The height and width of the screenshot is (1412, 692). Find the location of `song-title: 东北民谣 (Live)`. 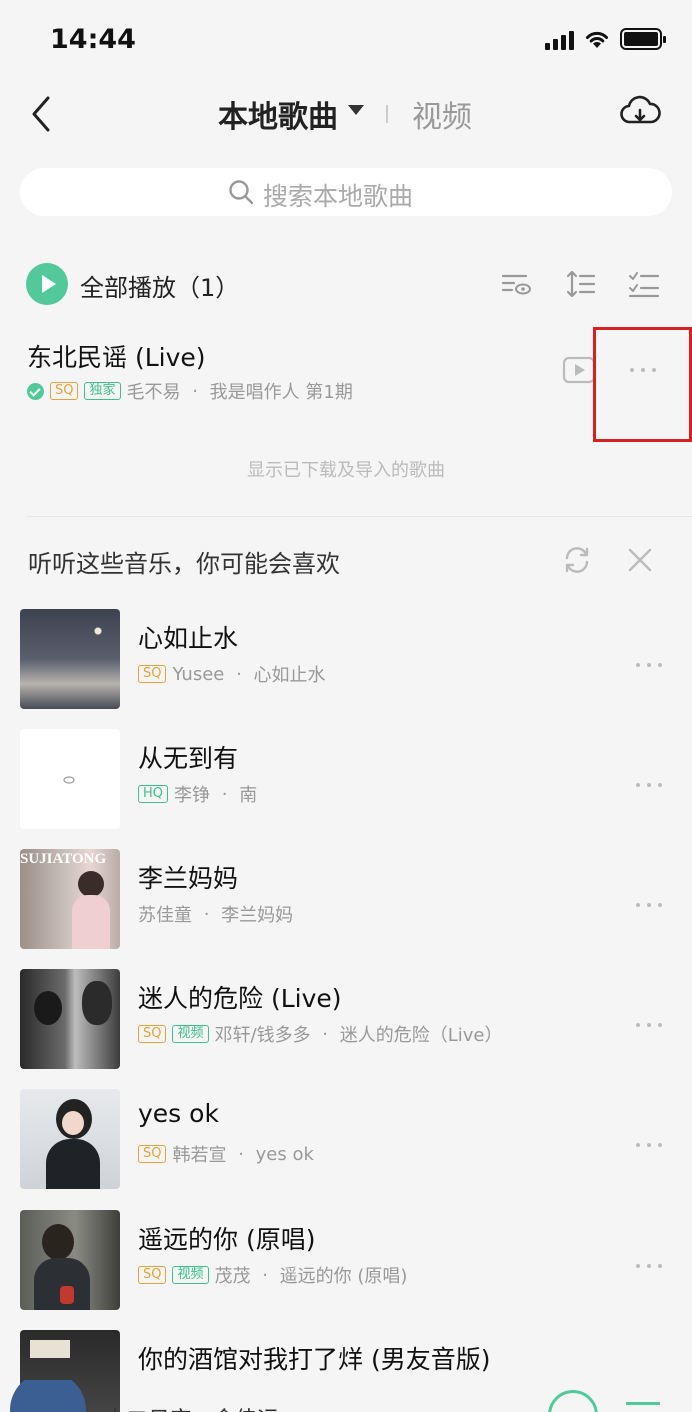

song-title: 东北民谣 (Live) is located at coordinates (116, 357).